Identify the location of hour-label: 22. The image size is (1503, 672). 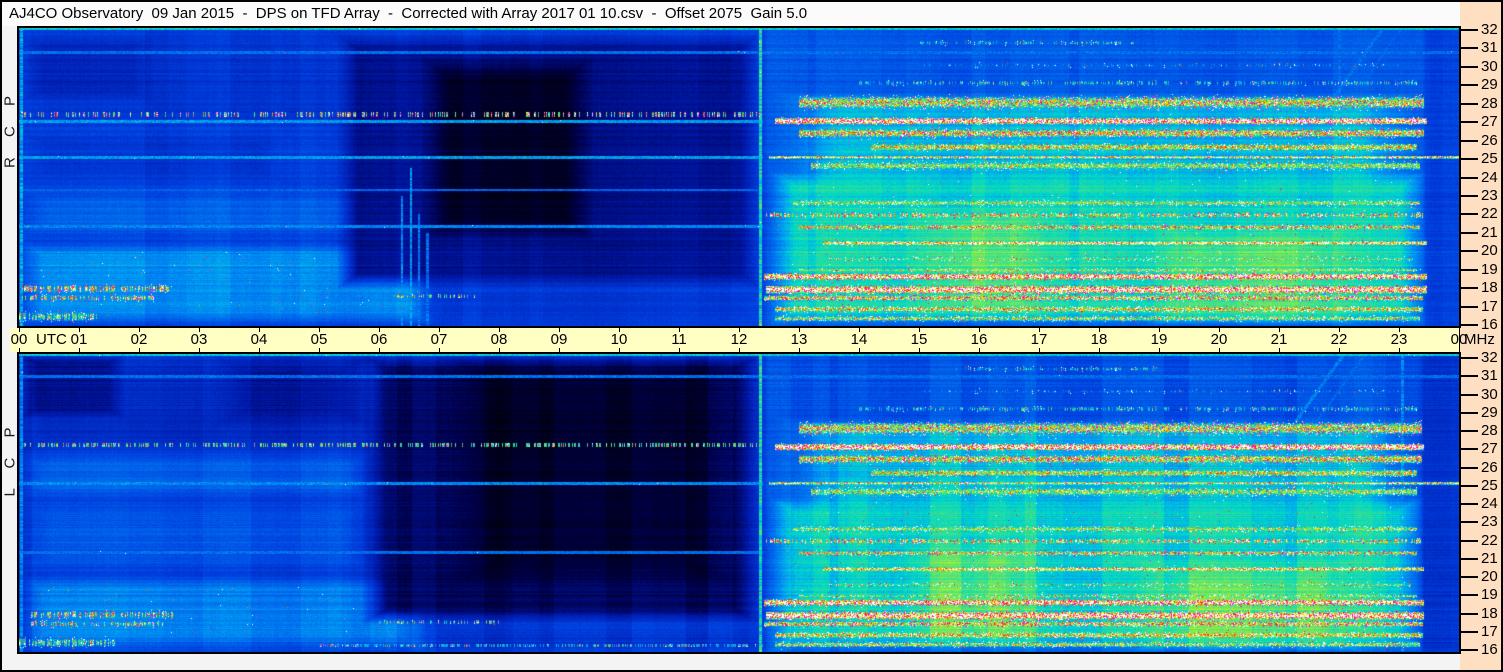
(1339, 339).